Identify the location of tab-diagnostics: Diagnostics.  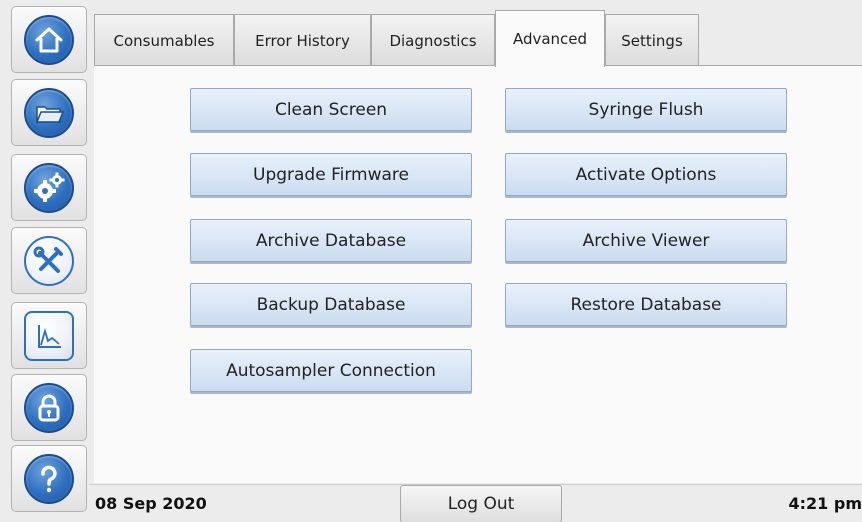
(433, 40).